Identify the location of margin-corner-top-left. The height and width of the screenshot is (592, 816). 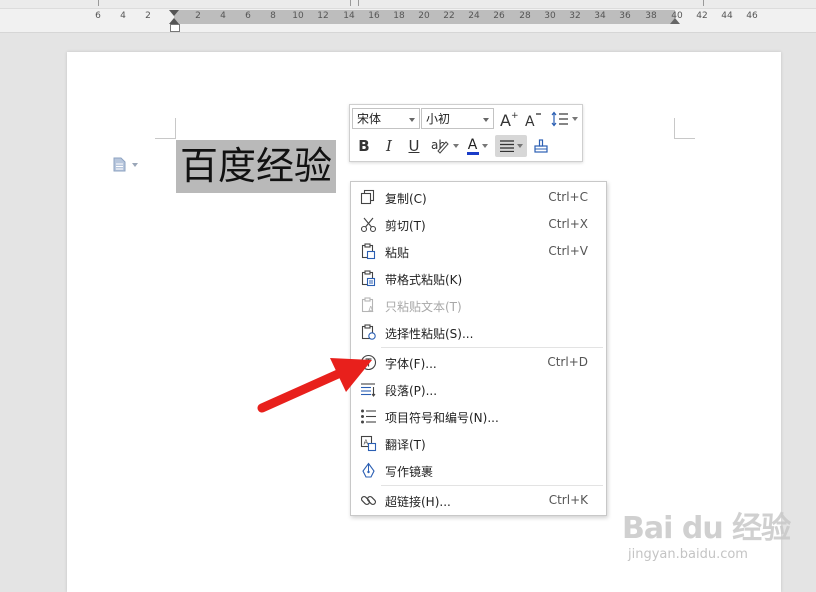
(165, 128).